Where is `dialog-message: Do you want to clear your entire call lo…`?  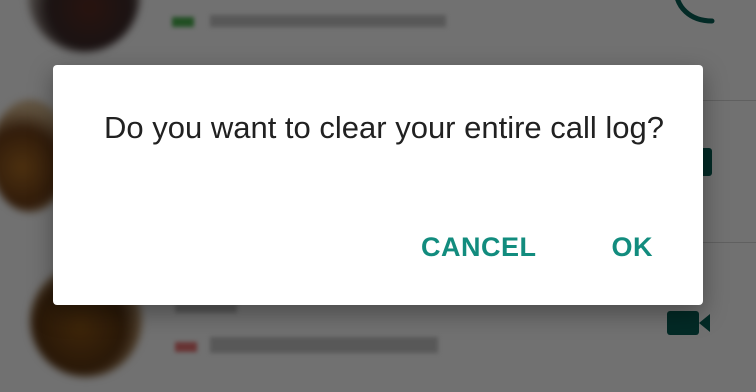 dialog-message: Do you want to clear your entire call lo… is located at coordinates (384, 127).